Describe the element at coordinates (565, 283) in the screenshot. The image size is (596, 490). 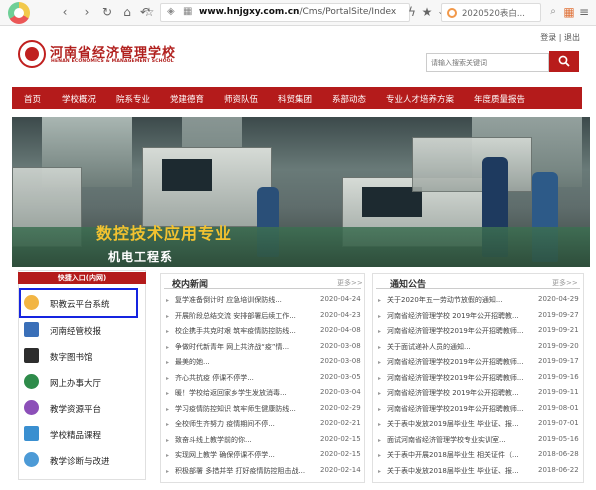
I see `notices-more-link: 更多>>` at that location.